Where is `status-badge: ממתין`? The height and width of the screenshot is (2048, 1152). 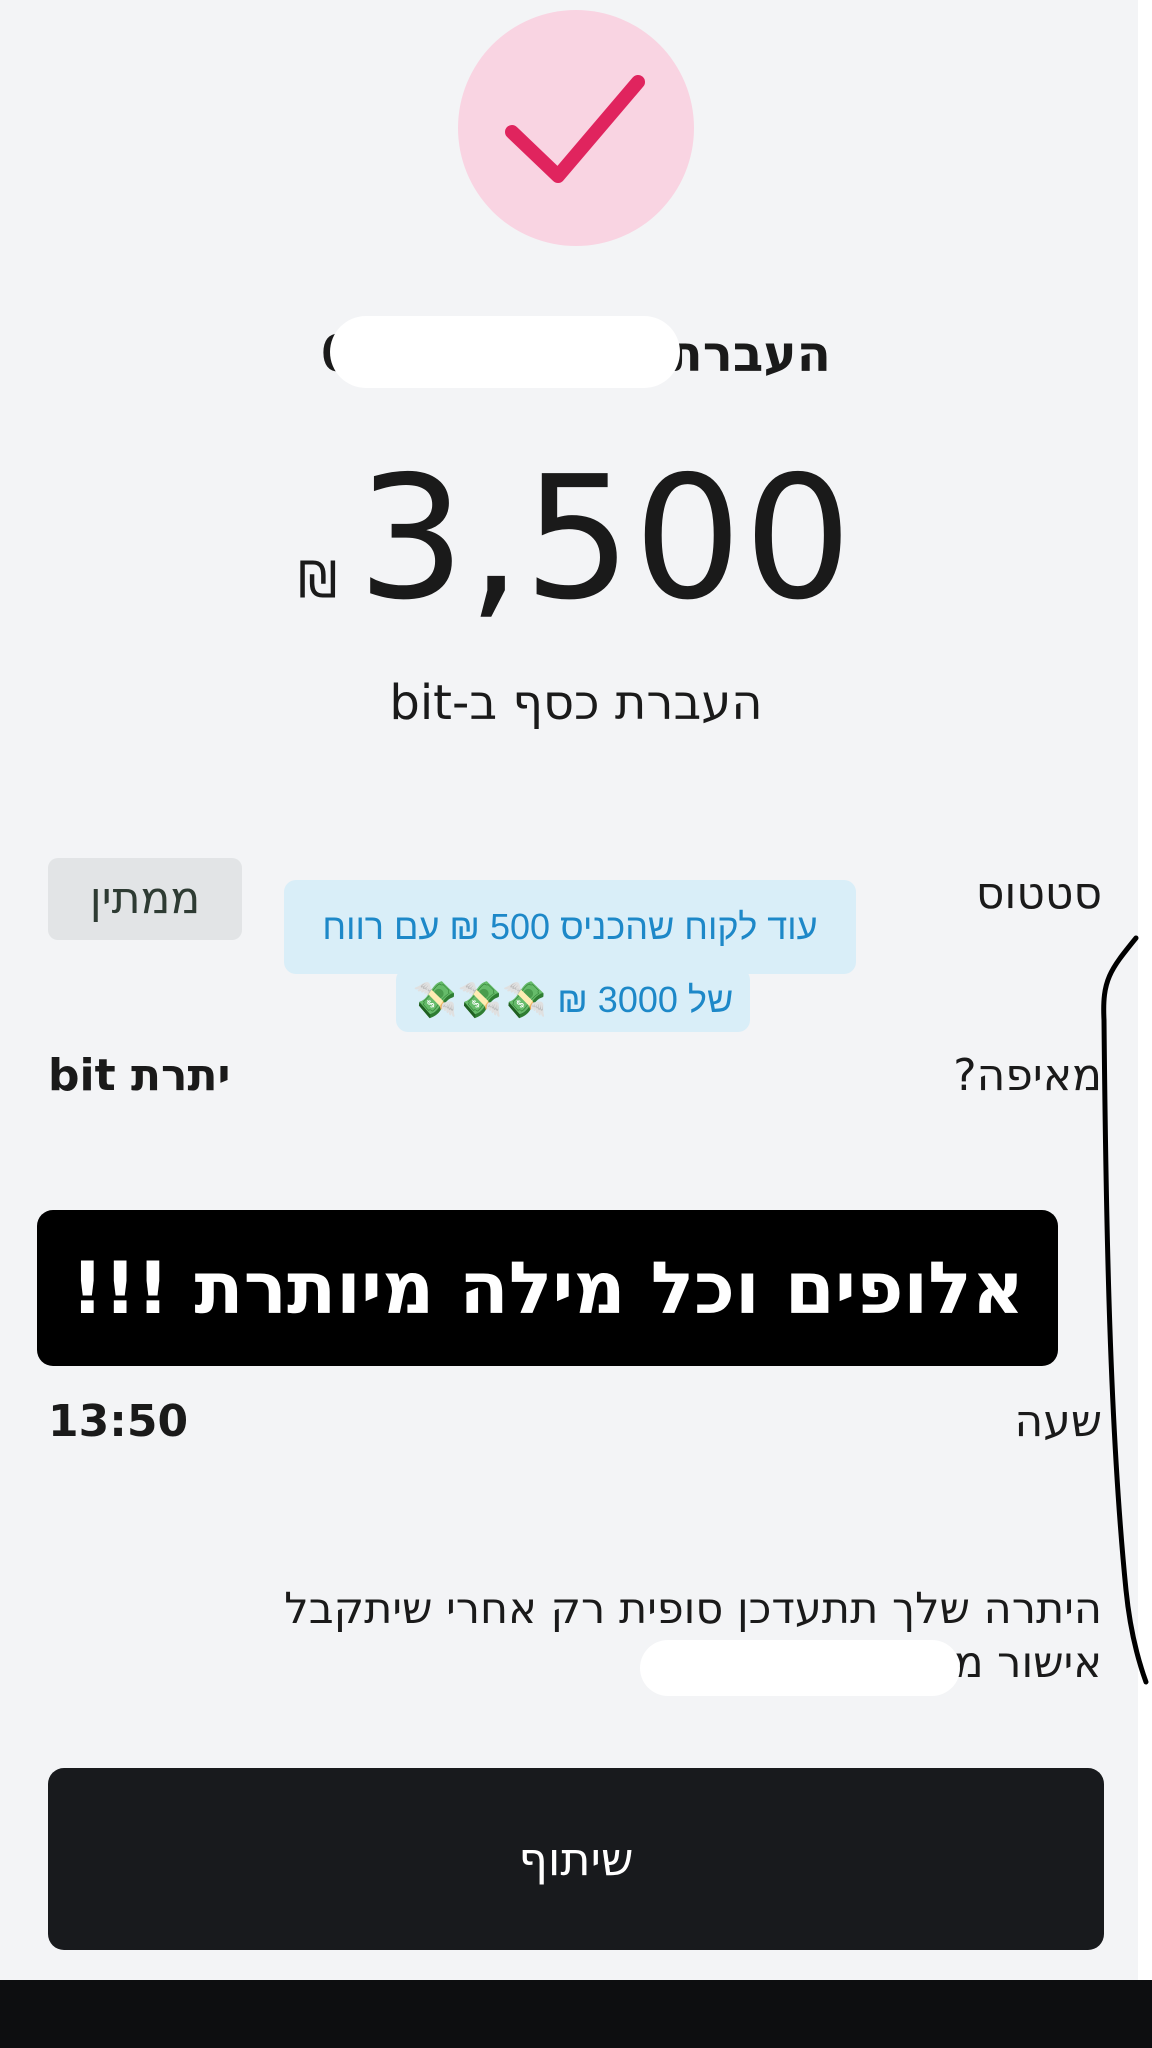
status-badge: ממתין is located at coordinates (145, 899).